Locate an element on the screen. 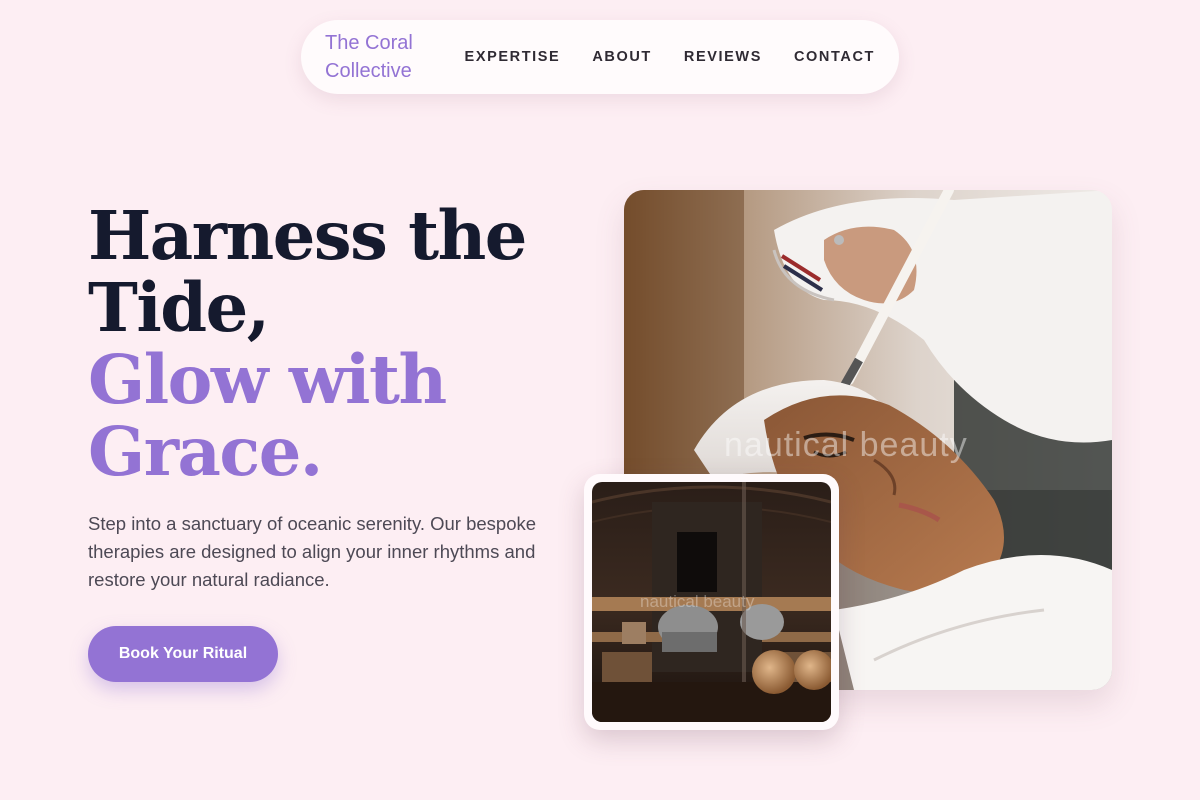  sauna-photo-card: nautical beauty is located at coordinates (711, 602).